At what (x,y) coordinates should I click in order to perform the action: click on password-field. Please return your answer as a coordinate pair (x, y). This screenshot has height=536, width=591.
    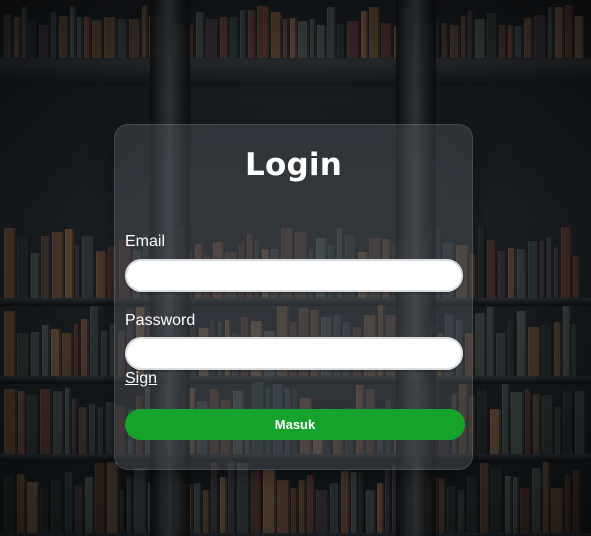
    Looking at the image, I should click on (294, 353).